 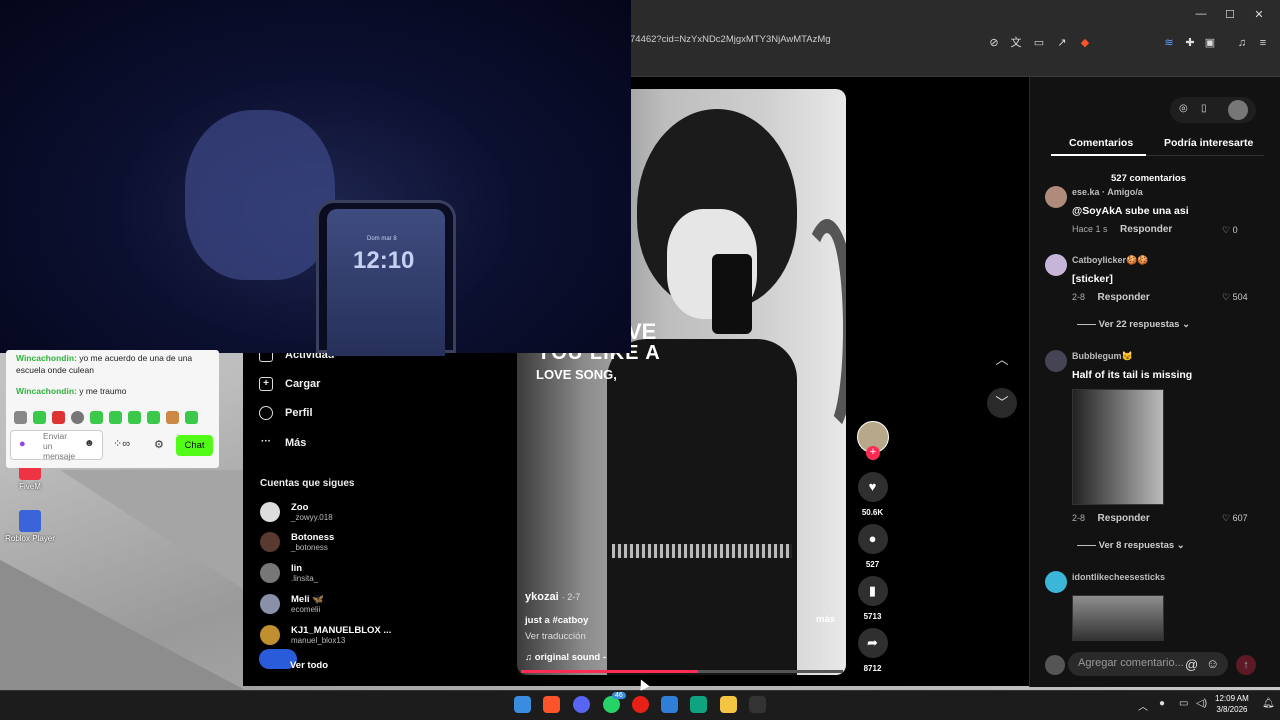 What do you see at coordinates (872, 598) in the screenshot?
I see `save-button: ▮ 5713` at bounding box center [872, 598].